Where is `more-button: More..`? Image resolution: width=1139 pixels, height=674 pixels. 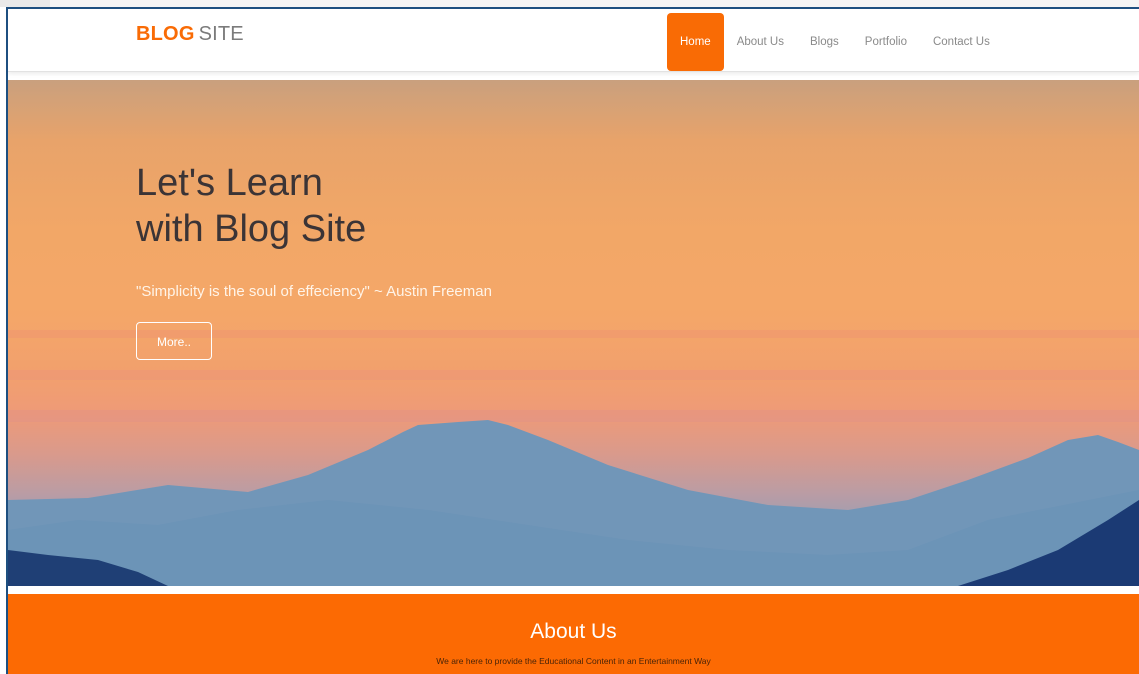
more-button: More.. is located at coordinates (174, 341).